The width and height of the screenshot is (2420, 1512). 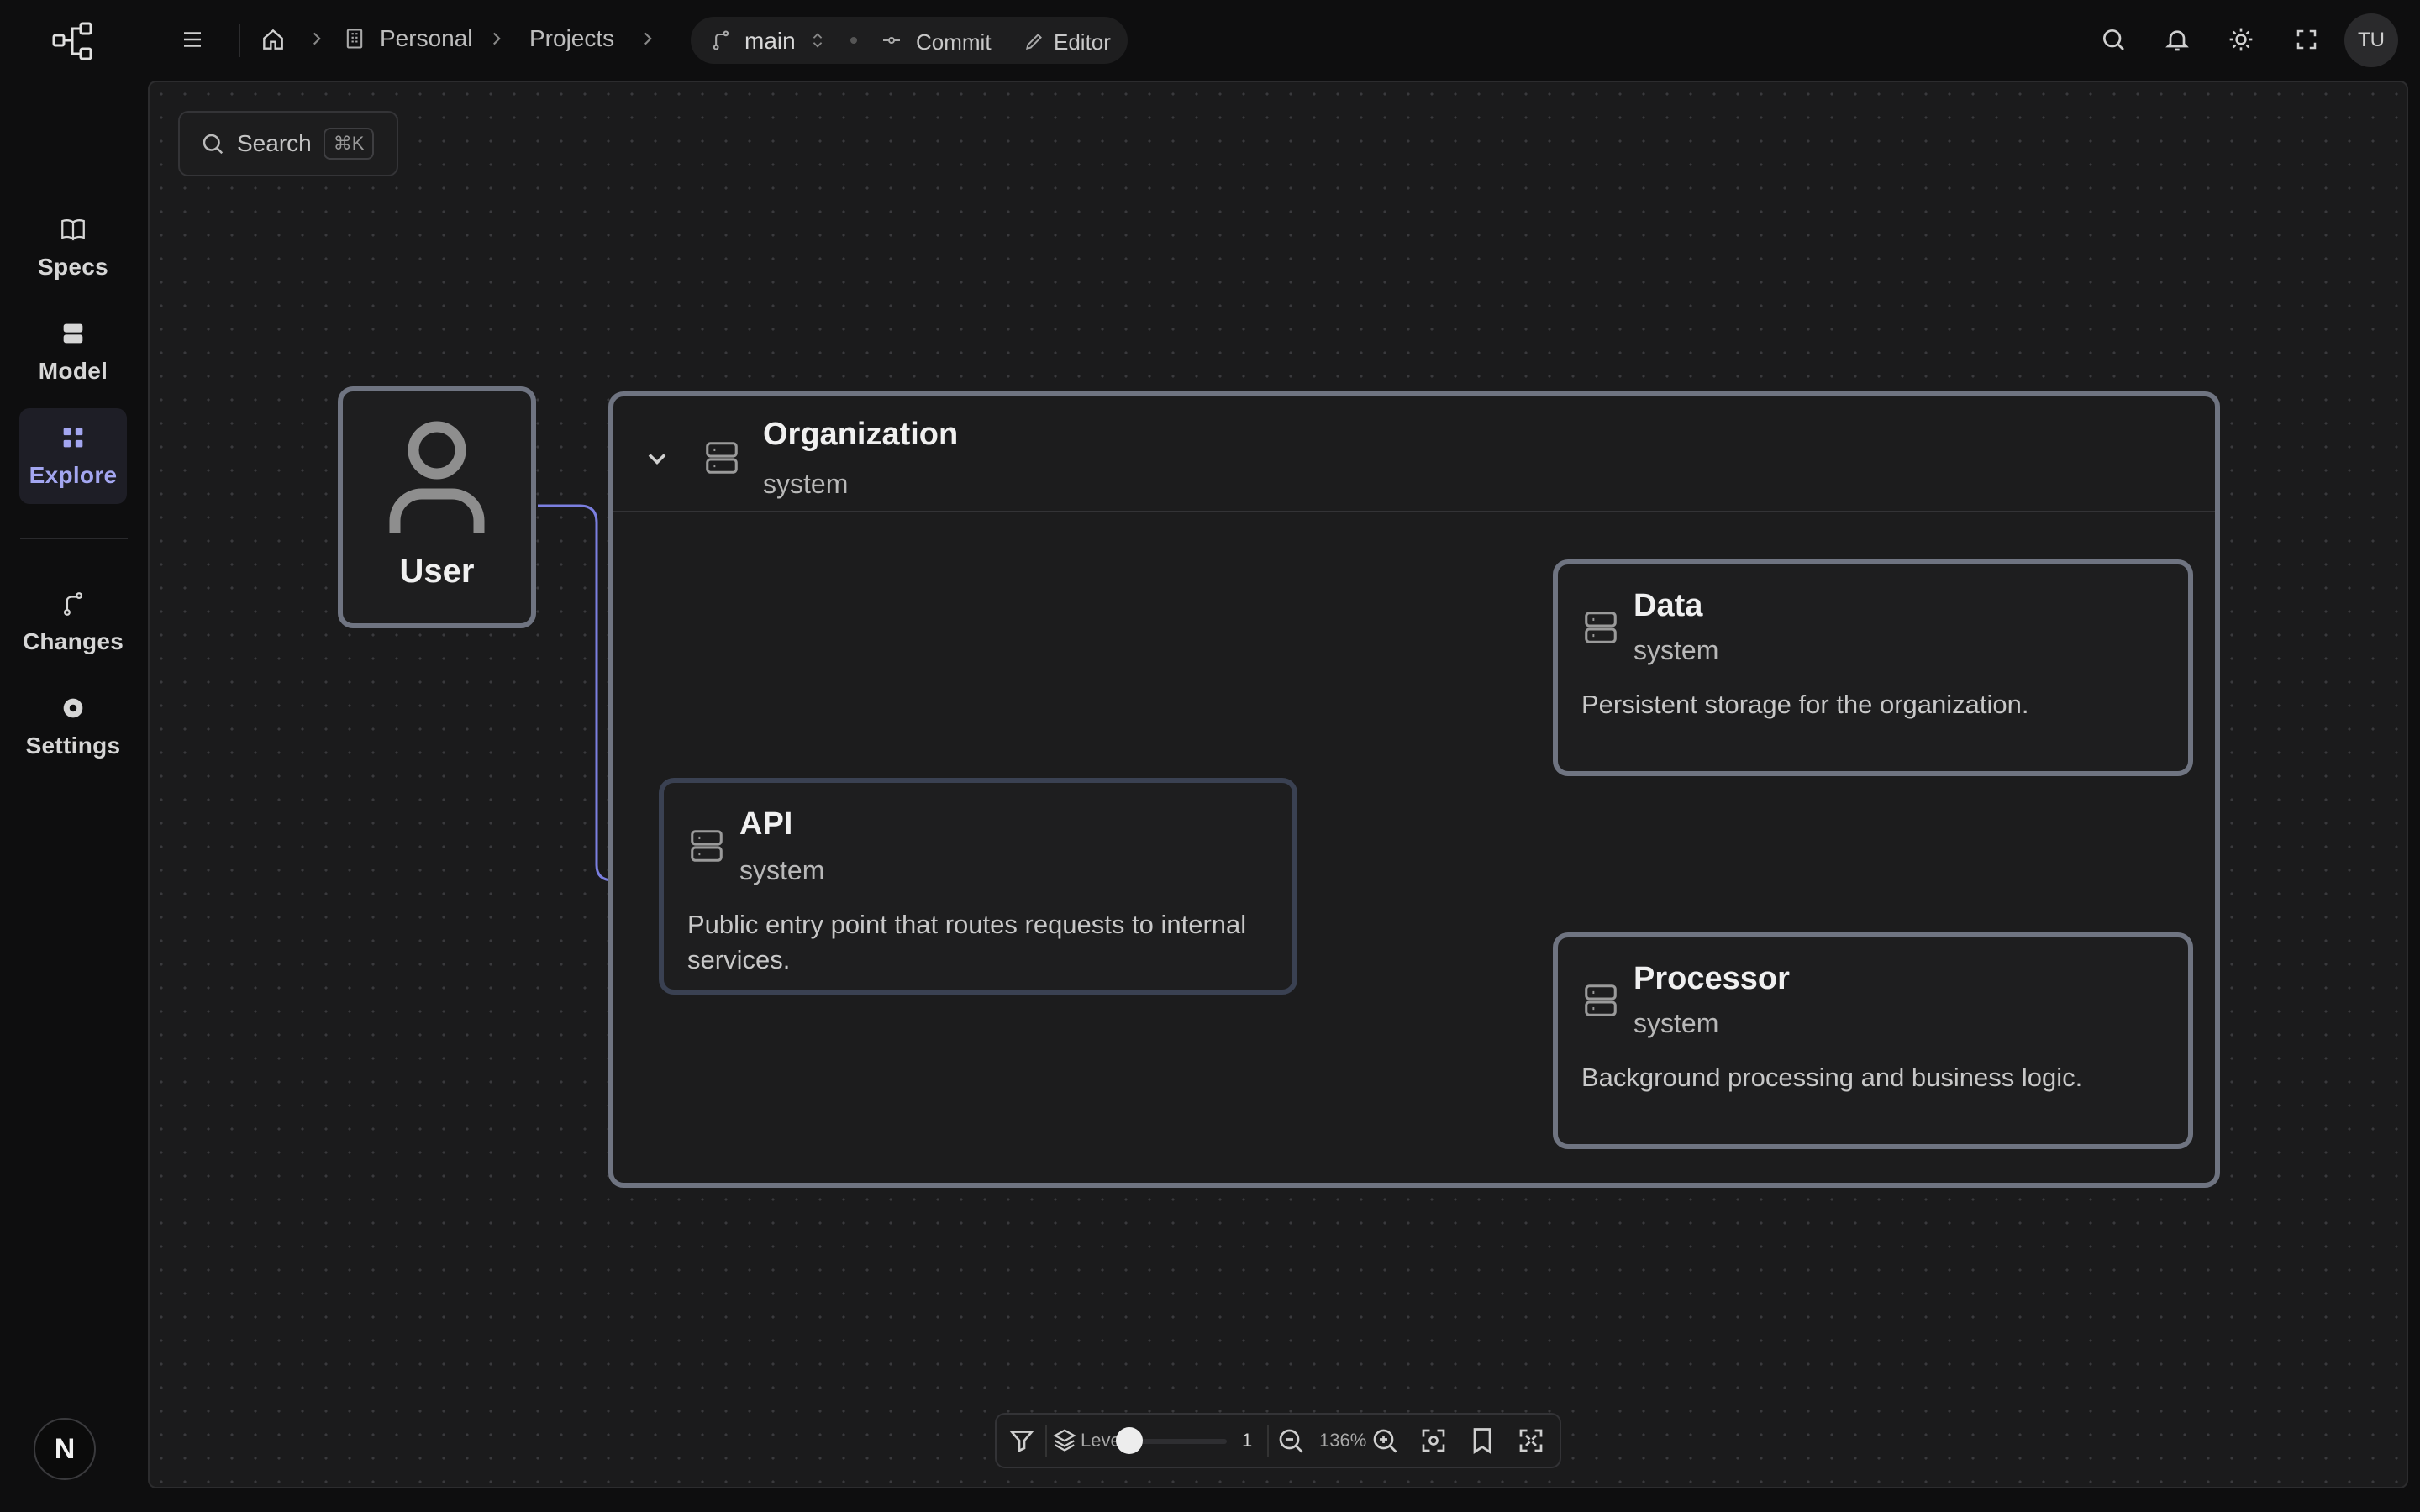 I want to click on node-title: Organization, so click(x=861, y=434).